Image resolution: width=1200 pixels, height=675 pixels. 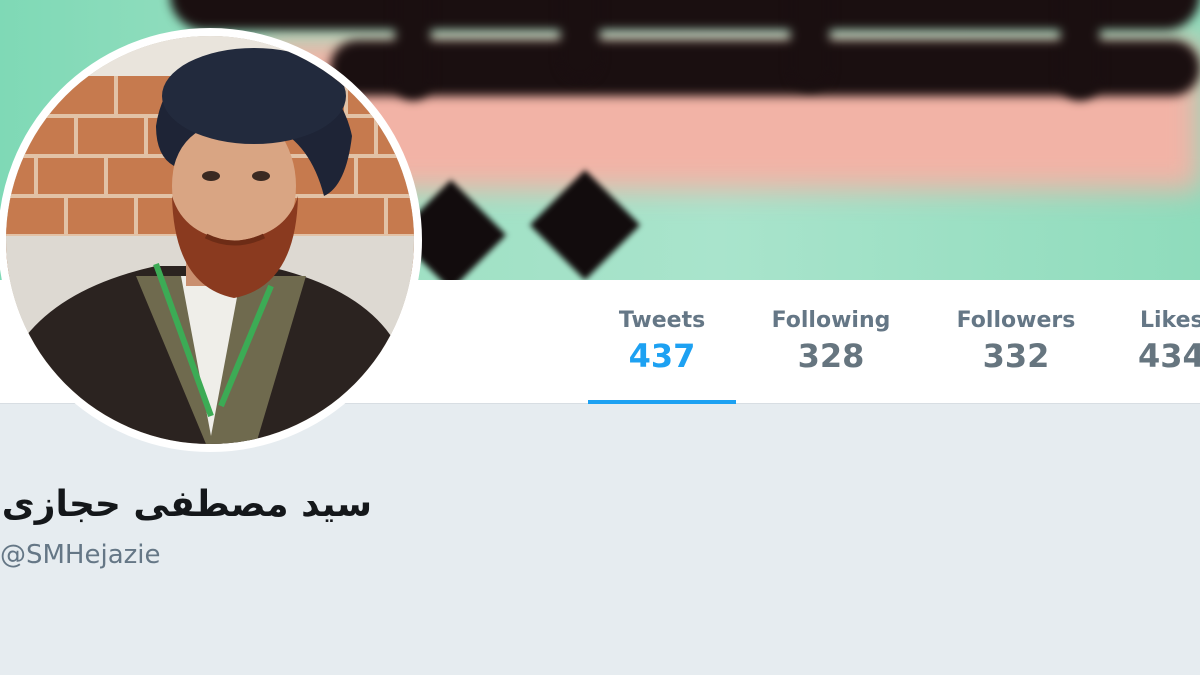 I want to click on following-count: 328, so click(x=831, y=356).